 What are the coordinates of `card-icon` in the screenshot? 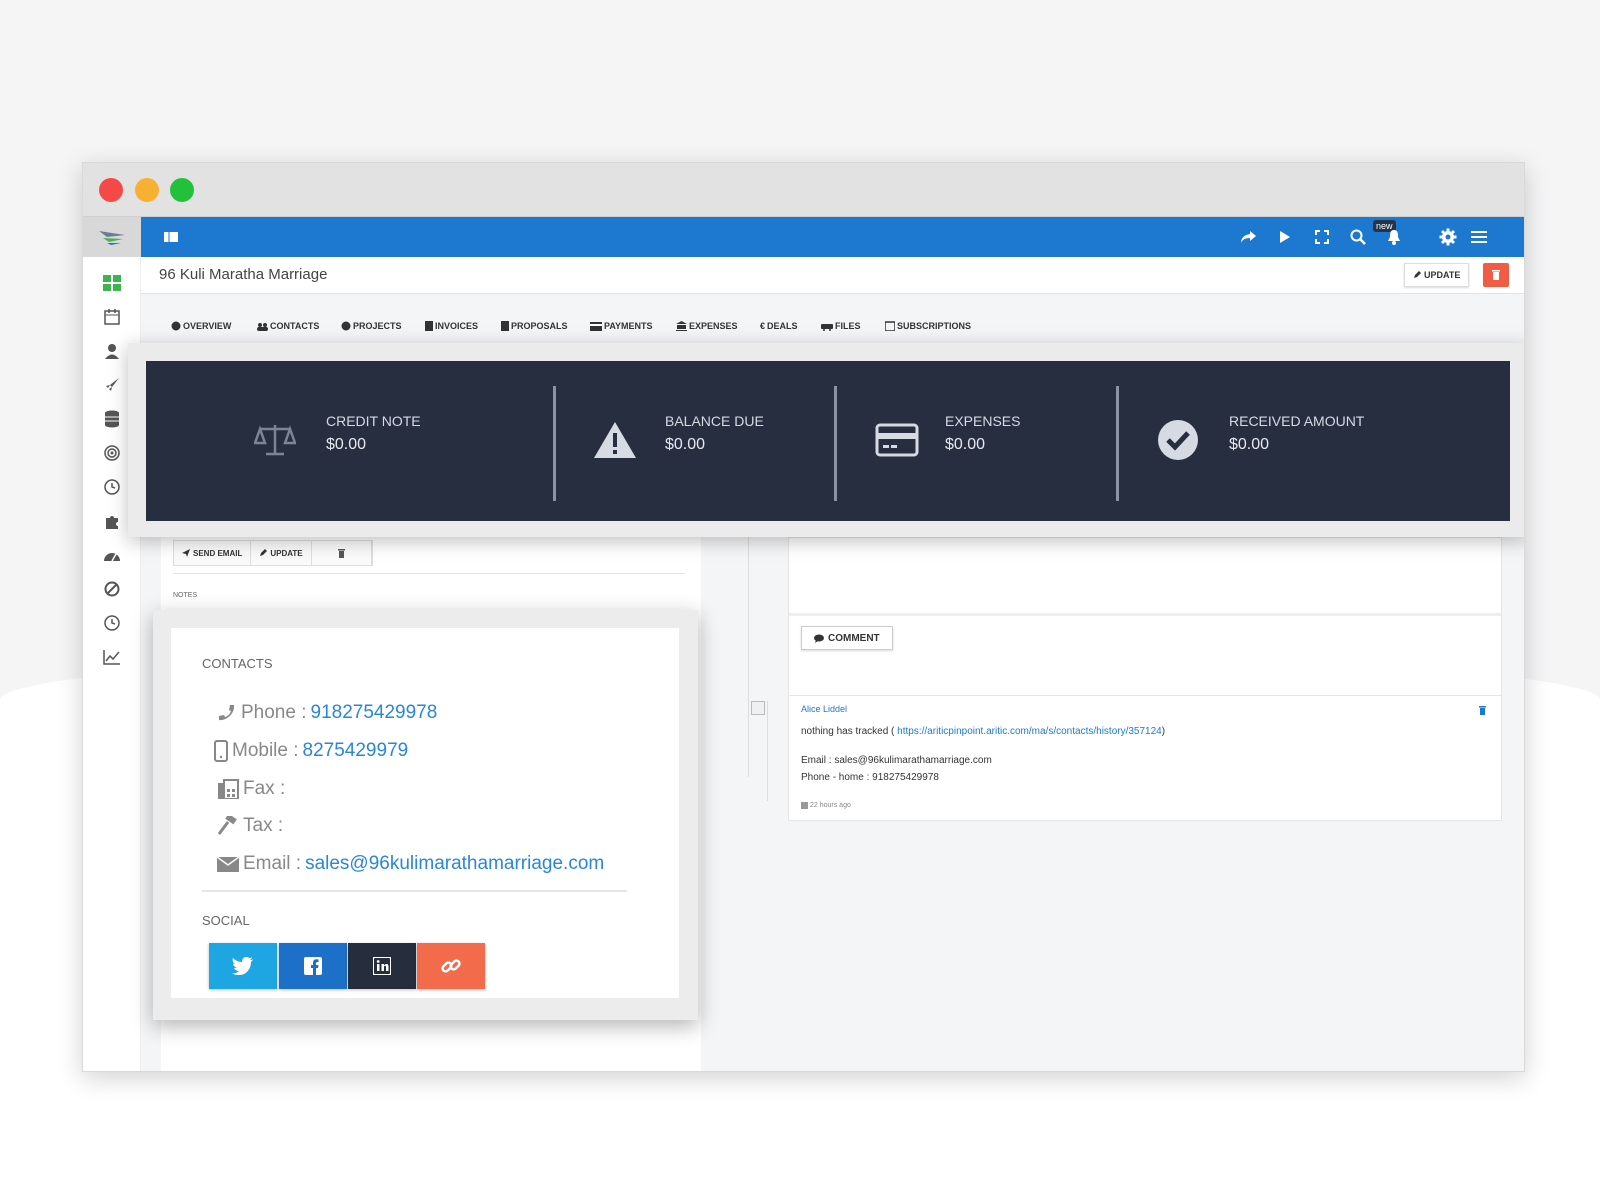 It's located at (596, 326).